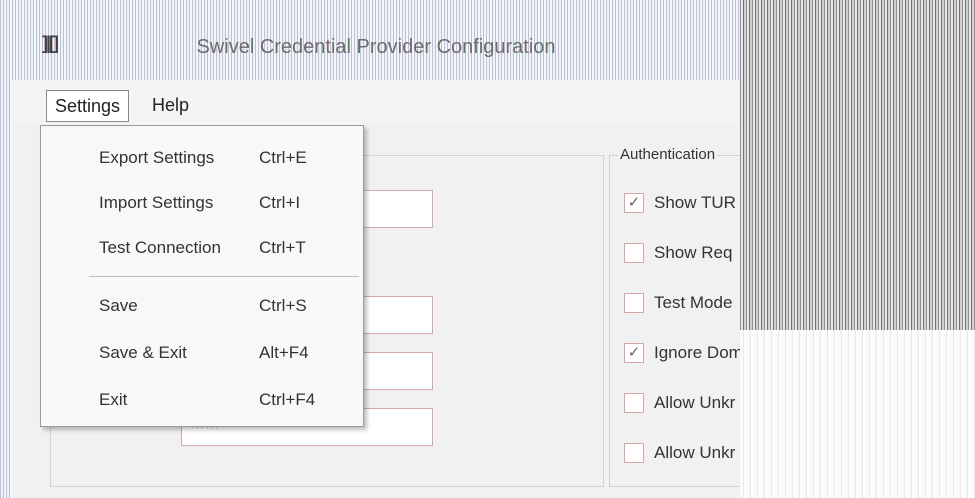 Image resolution: width=975 pixels, height=498 pixels. Describe the element at coordinates (170, 105) in the screenshot. I see `menu-help: Help` at that location.